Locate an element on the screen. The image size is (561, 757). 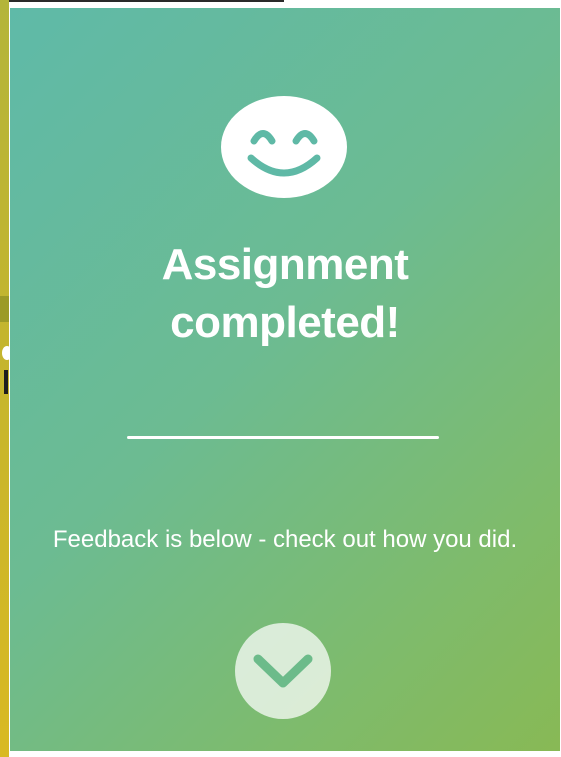
top-border-line is located at coordinates (146, 1).